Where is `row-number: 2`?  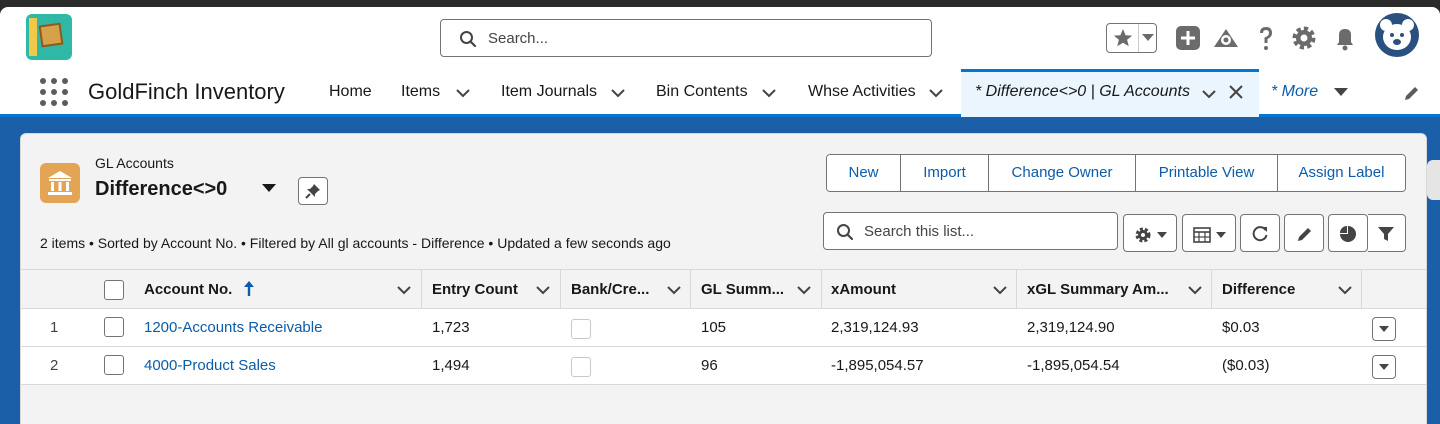
row-number: 2 is located at coordinates (54, 365).